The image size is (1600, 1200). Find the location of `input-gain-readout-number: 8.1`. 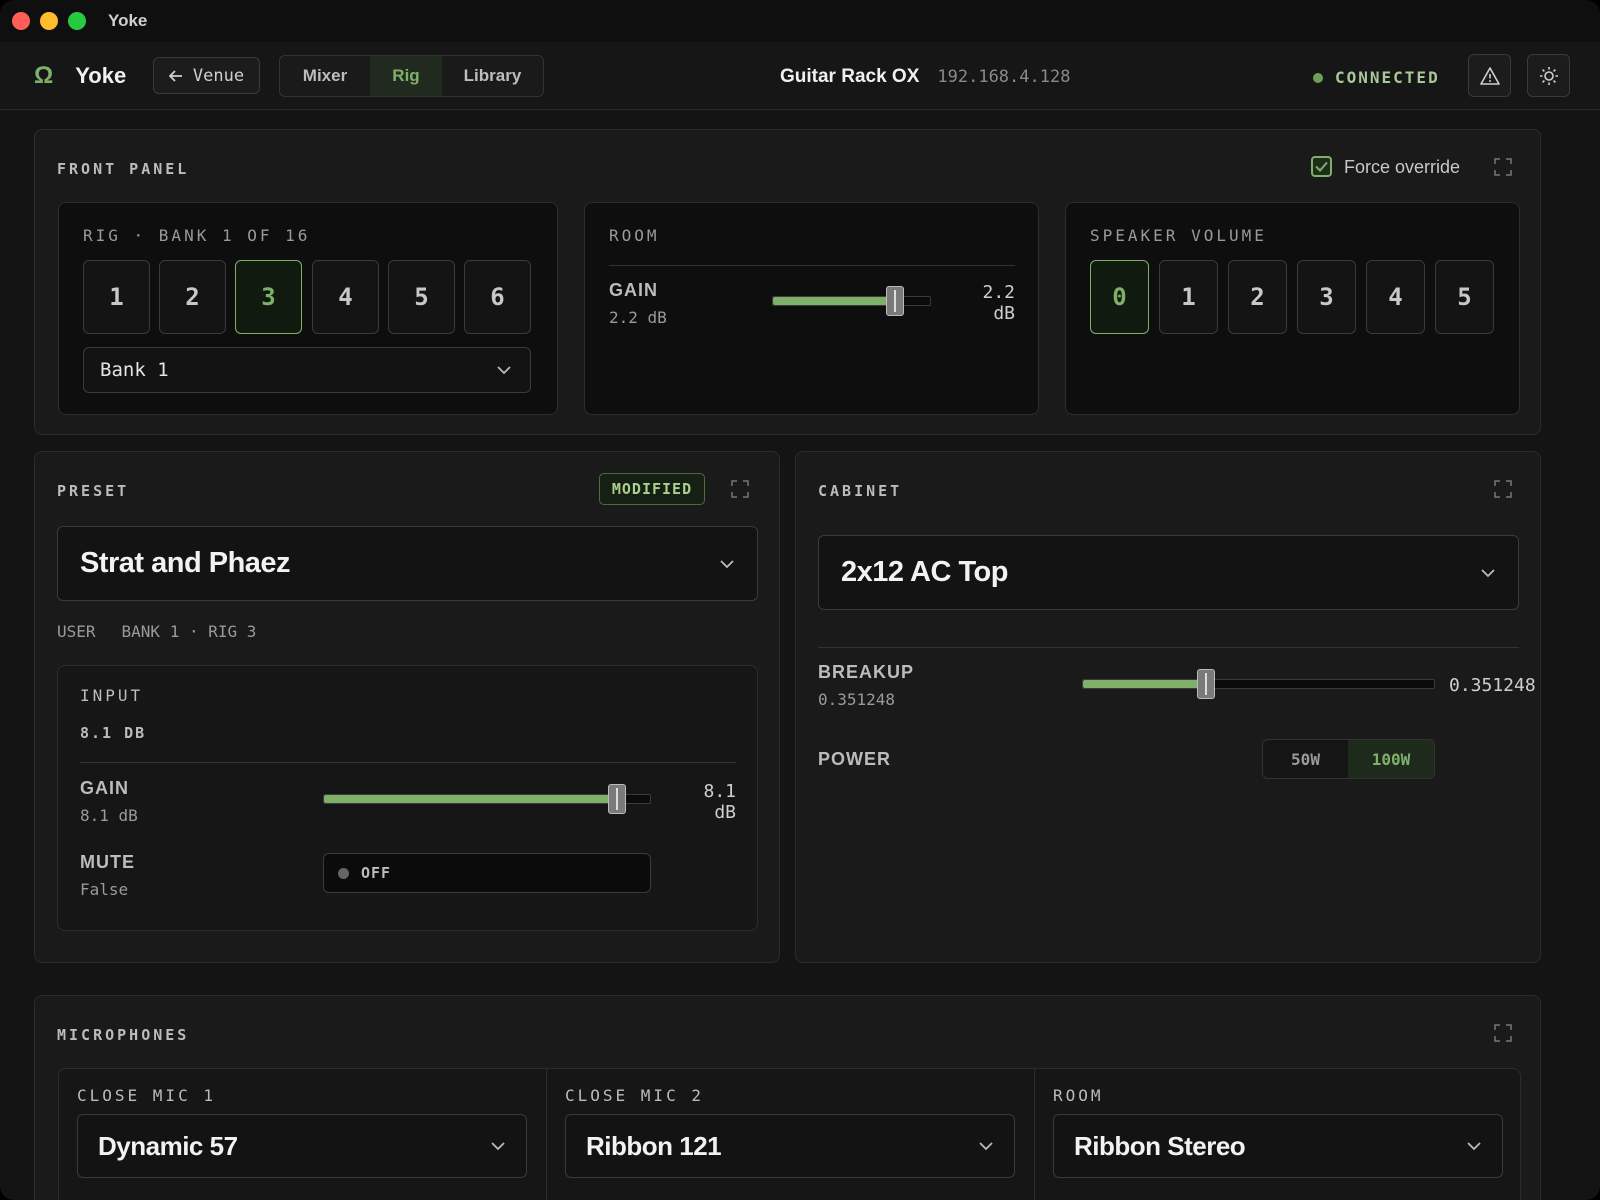

input-gain-readout-number: 8.1 is located at coordinates (719, 791).